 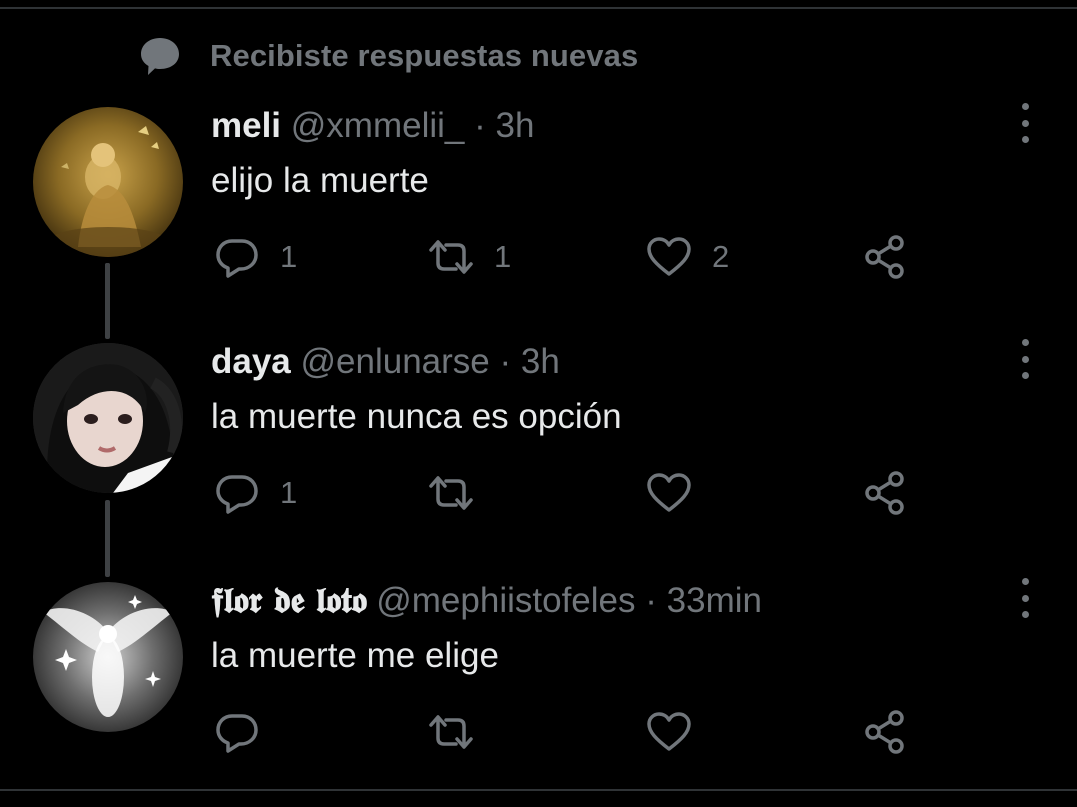 I want to click on display-name: 𝖋𝖑𝖔𝖗 𝖉𝖊 𝖑𝖔𝖙𝖔, so click(x=289, y=600).